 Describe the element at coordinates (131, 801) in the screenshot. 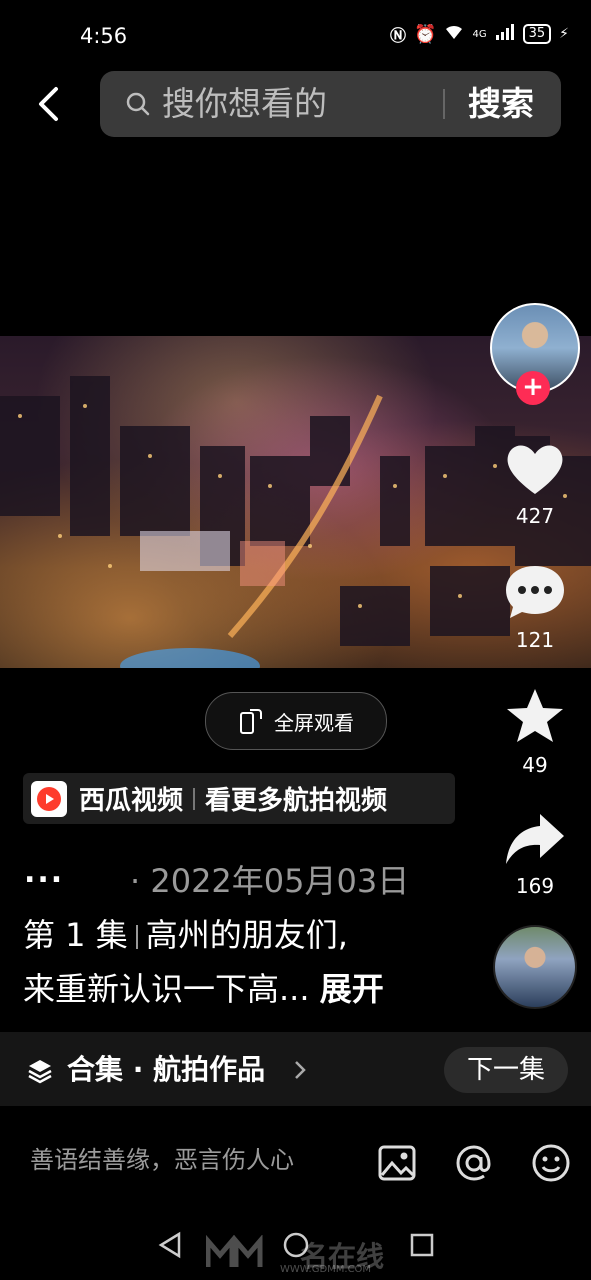

I see `xigua-name: 西瓜视频` at that location.